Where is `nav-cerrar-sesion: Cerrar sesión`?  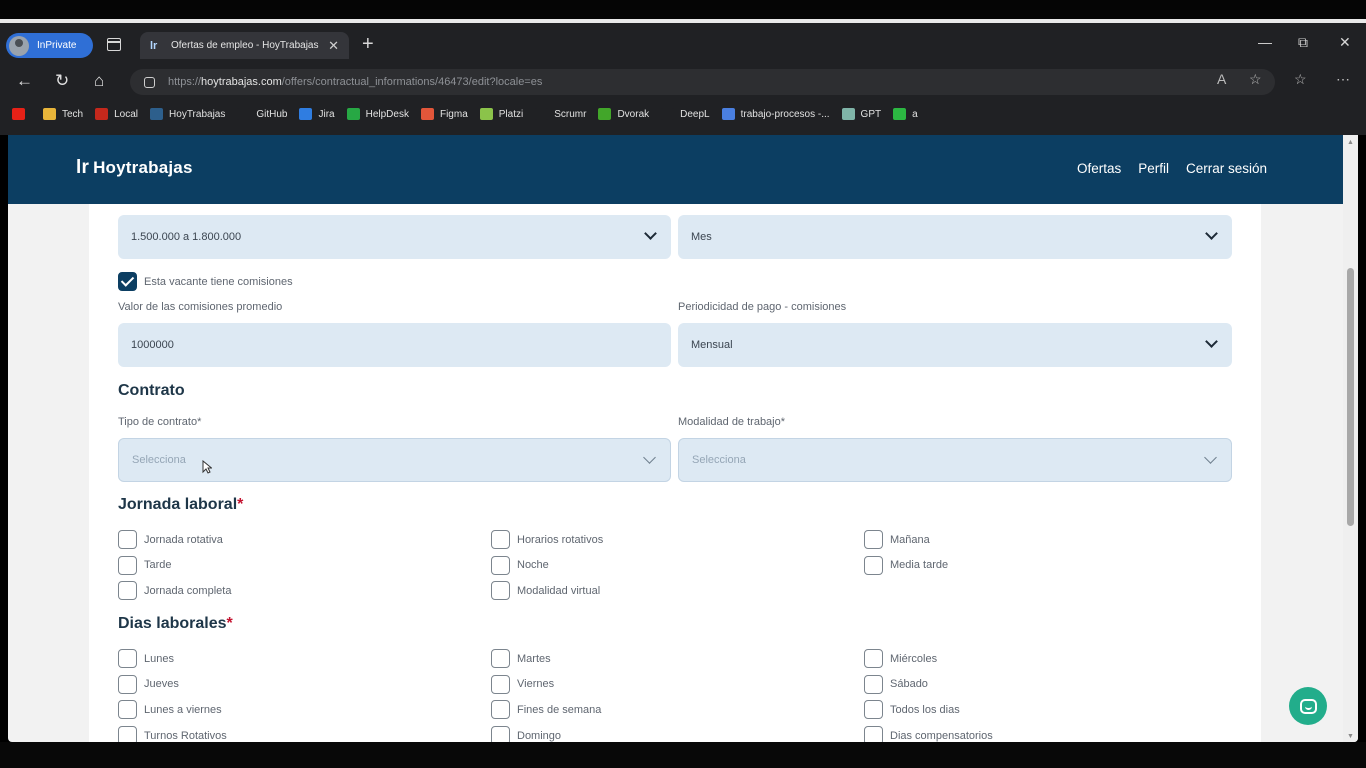 nav-cerrar-sesion: Cerrar sesión is located at coordinates (1226, 168).